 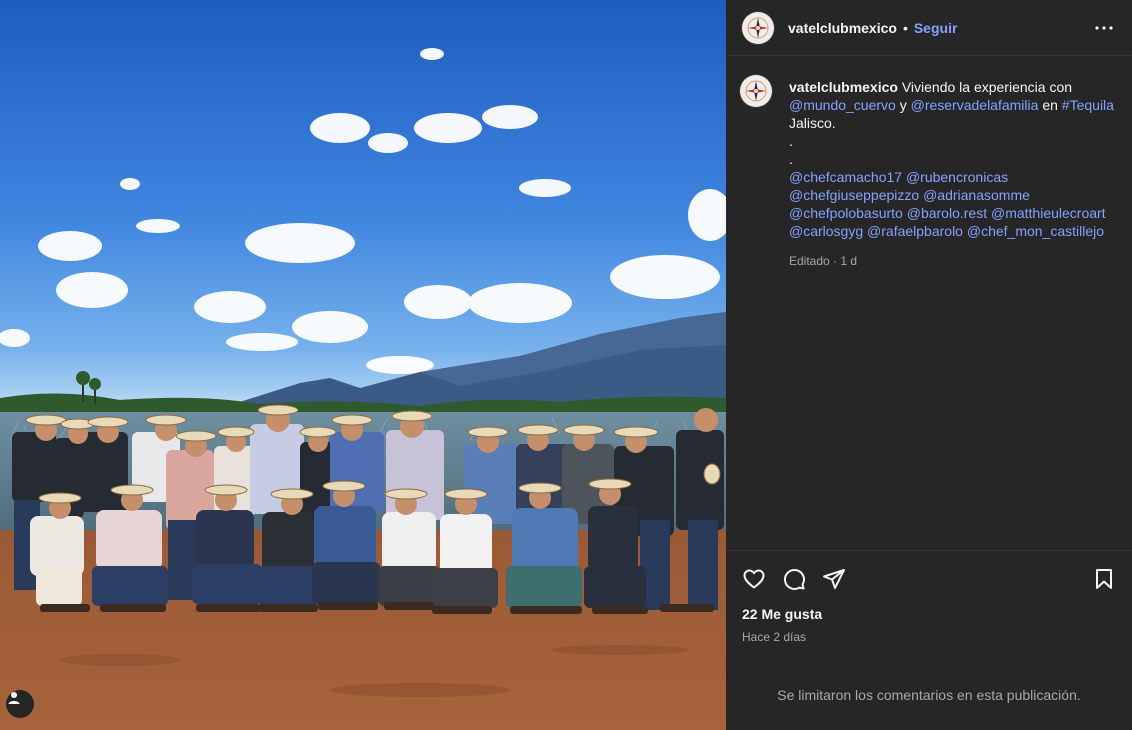 I want to click on paper-plane-icon, so click(x=834, y=578).